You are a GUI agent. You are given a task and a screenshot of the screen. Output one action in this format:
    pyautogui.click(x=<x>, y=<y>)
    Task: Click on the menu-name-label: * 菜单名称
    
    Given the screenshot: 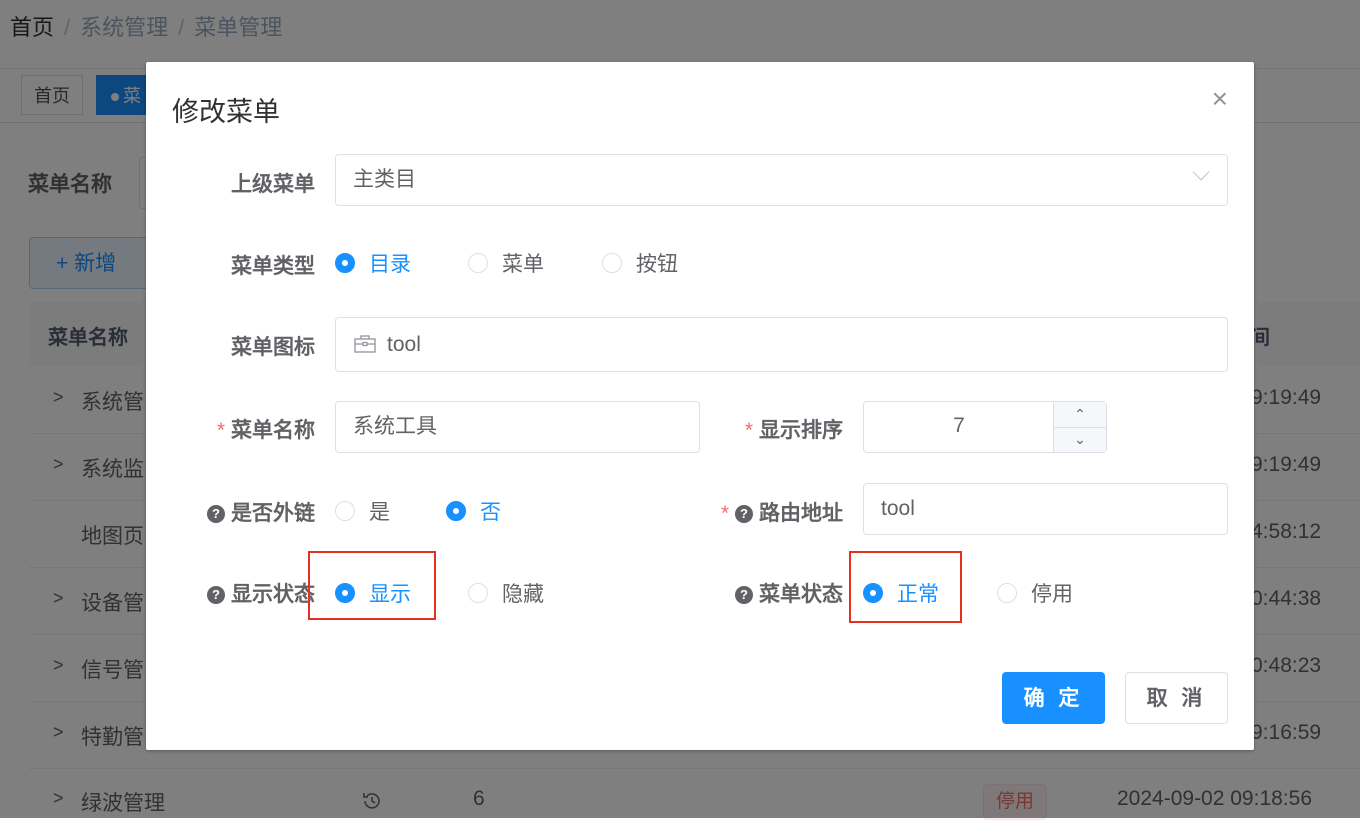 What is the action you would take?
    pyautogui.click(x=266, y=429)
    